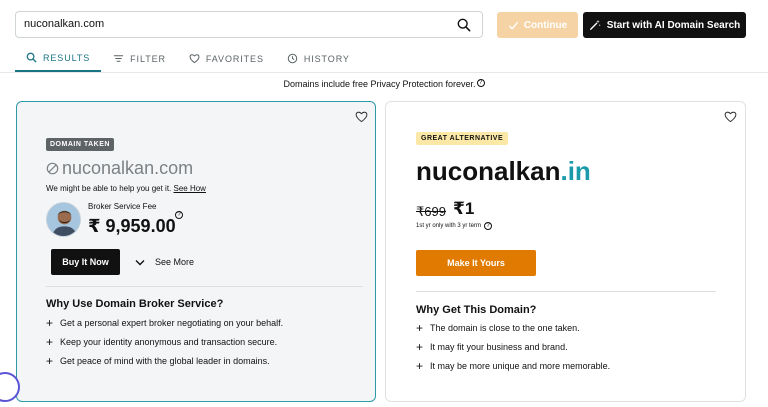 Image resolution: width=768 pixels, height=407 pixels. Describe the element at coordinates (595, 24) in the screenshot. I see `magic-wand-icon` at that location.